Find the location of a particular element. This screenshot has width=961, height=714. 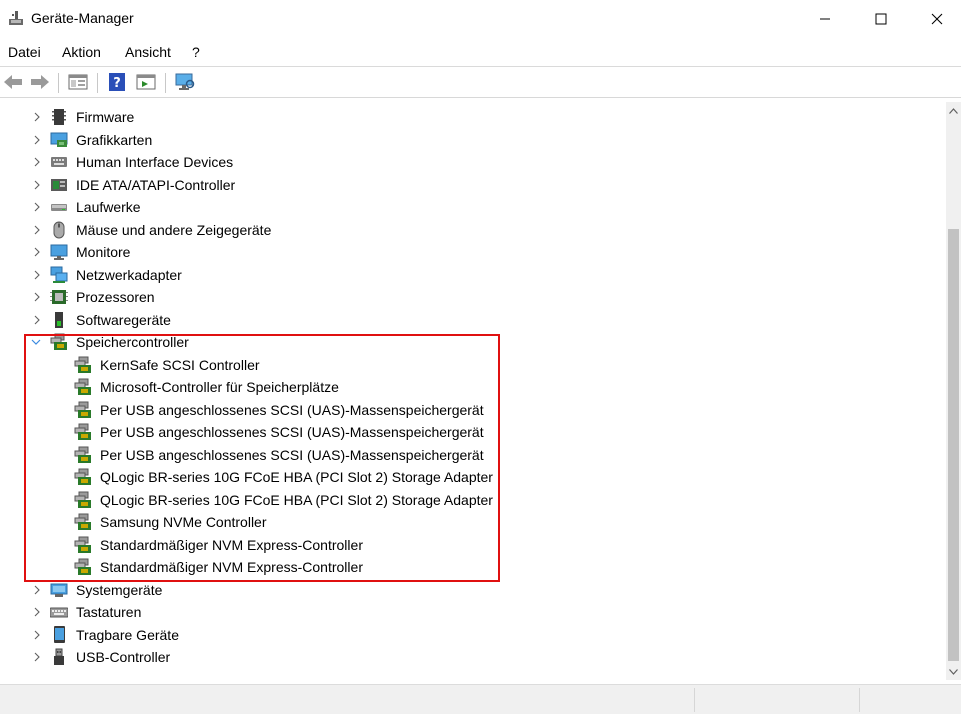

ide-controller-icon is located at coordinates (59, 185).